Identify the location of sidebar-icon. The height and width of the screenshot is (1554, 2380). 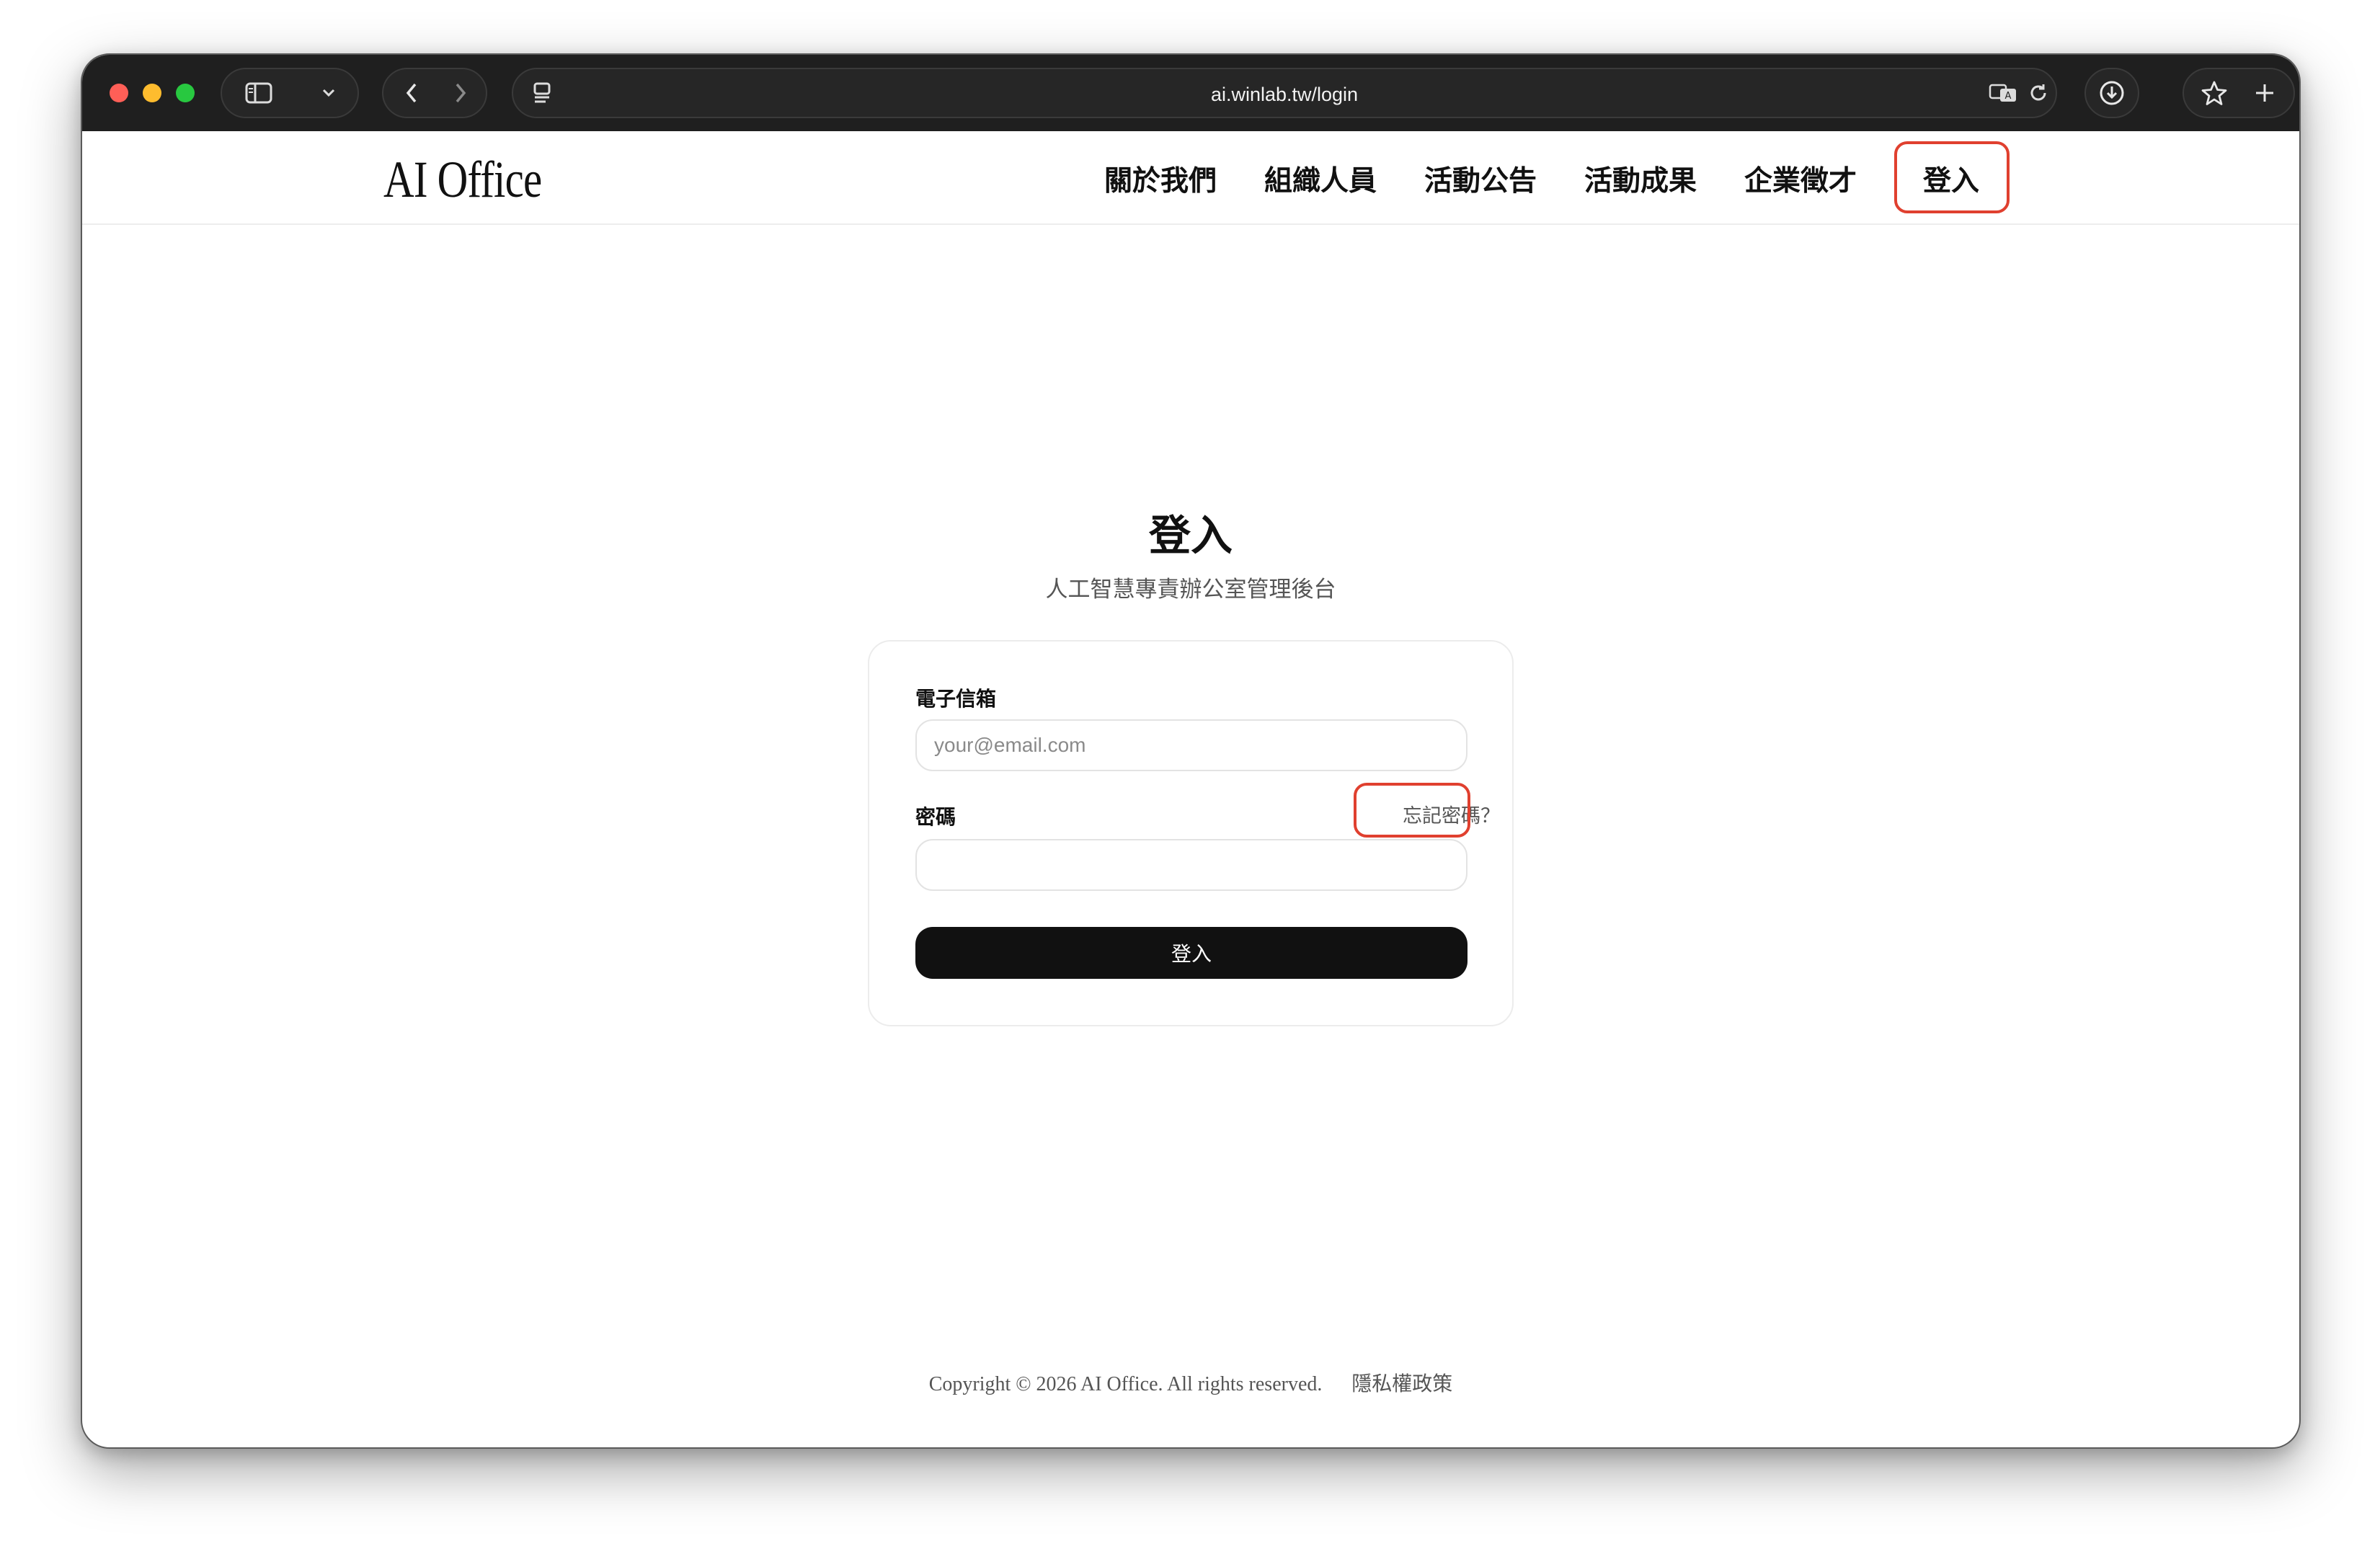
(259, 93).